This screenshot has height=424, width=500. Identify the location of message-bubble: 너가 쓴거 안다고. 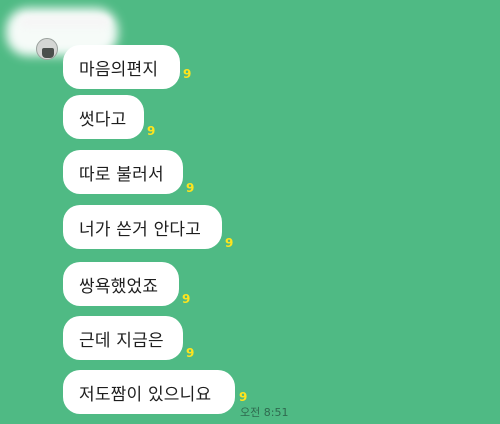
(142, 227).